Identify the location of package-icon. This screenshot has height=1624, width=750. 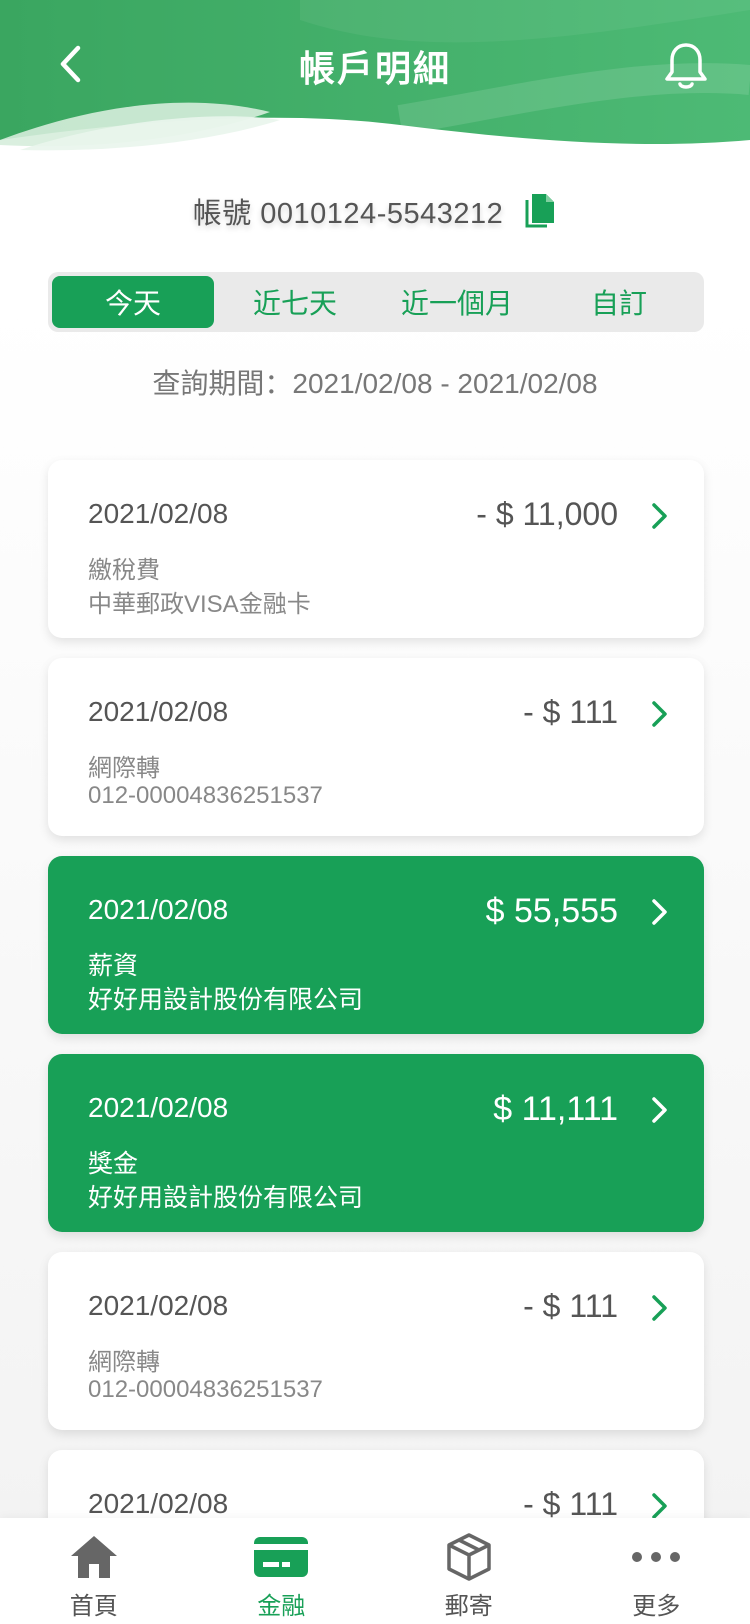
(469, 1557).